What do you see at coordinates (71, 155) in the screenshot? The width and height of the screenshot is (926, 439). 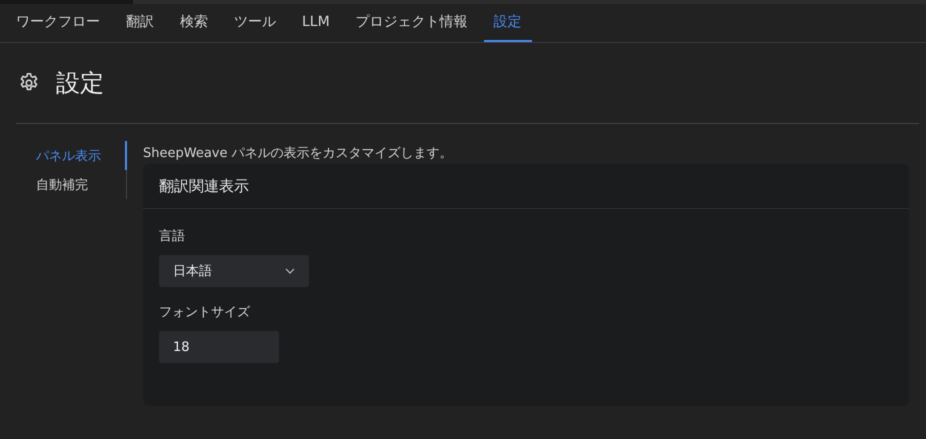 I see `sidebar-item: パネル表示` at bounding box center [71, 155].